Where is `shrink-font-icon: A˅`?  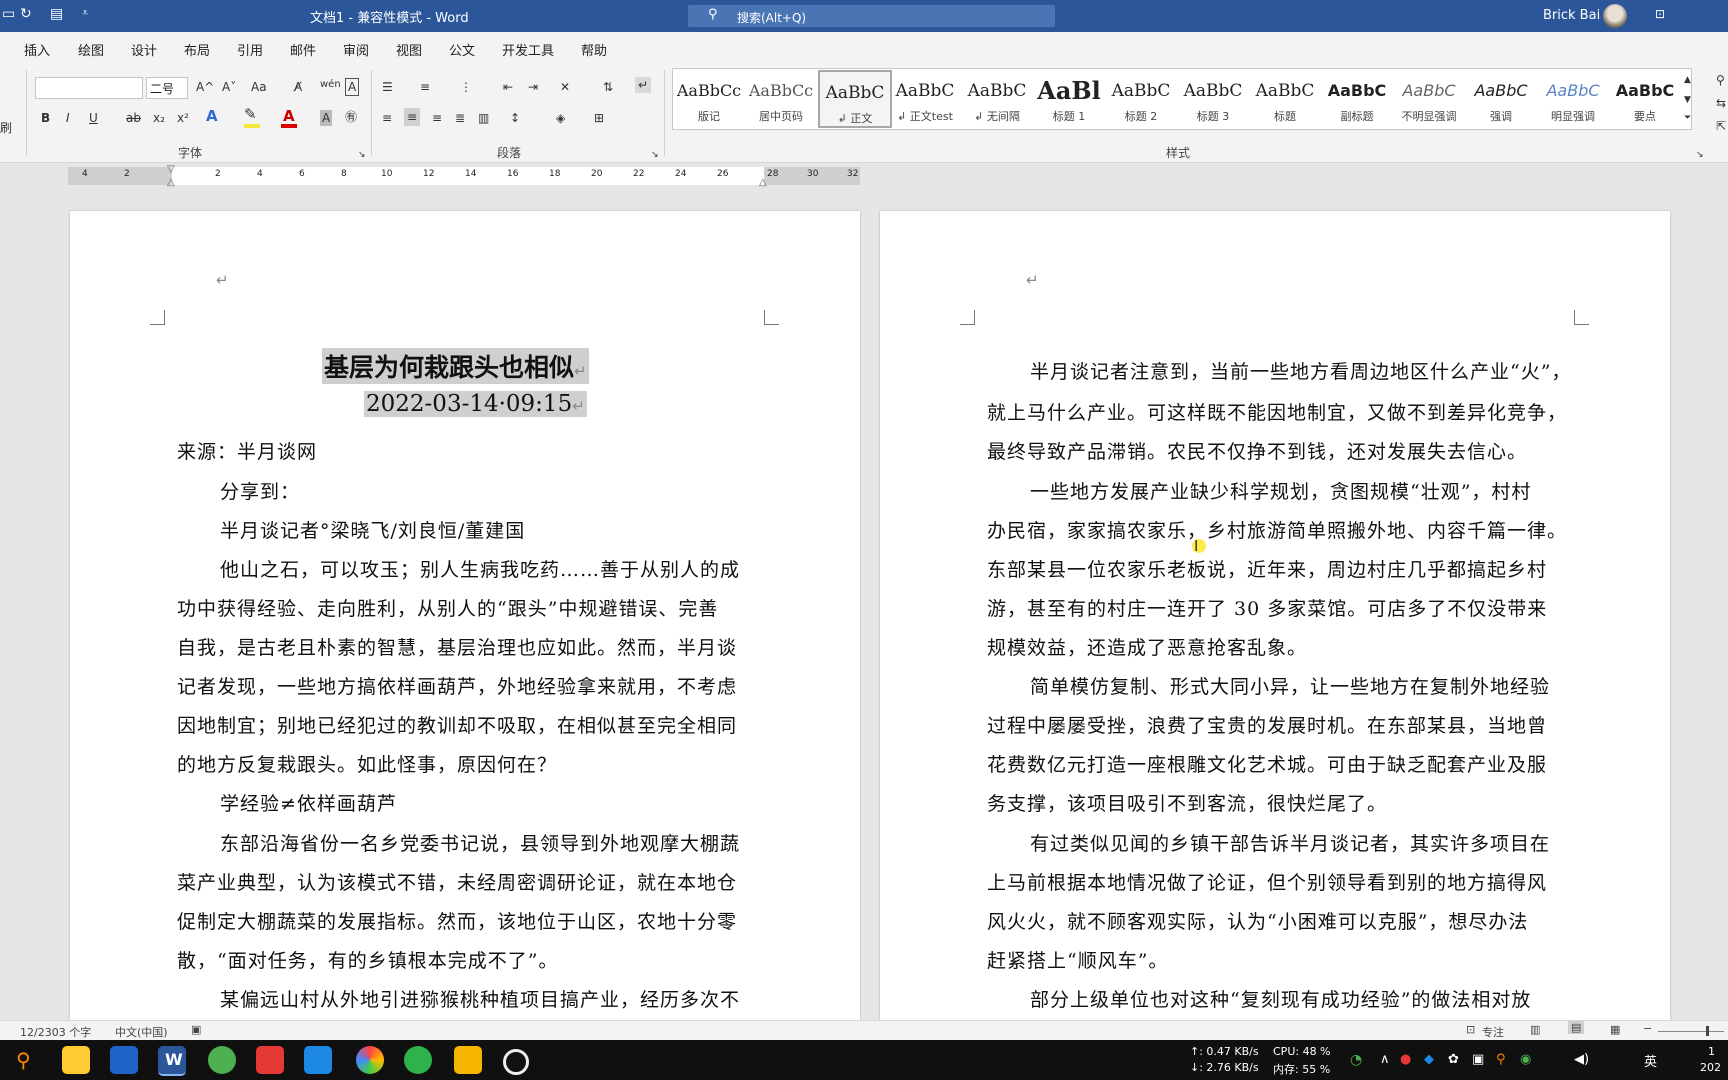 shrink-font-icon: A˅ is located at coordinates (229, 87).